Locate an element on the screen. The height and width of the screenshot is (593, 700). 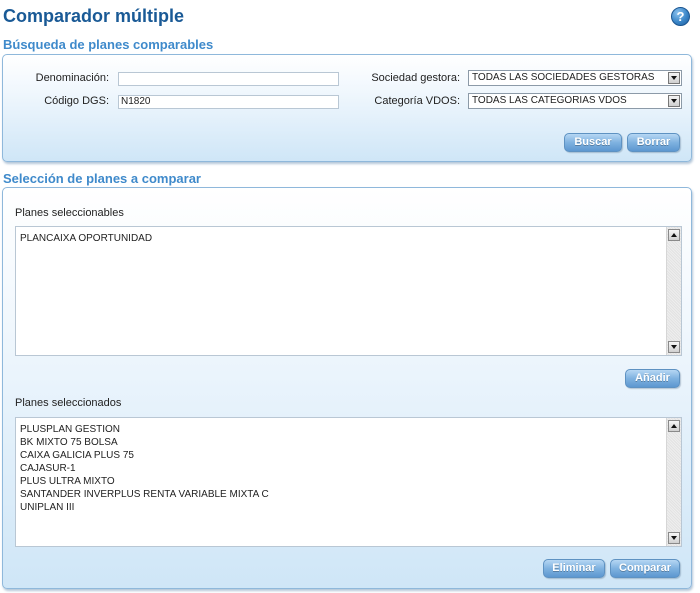
denominacion-input is located at coordinates (228, 79).